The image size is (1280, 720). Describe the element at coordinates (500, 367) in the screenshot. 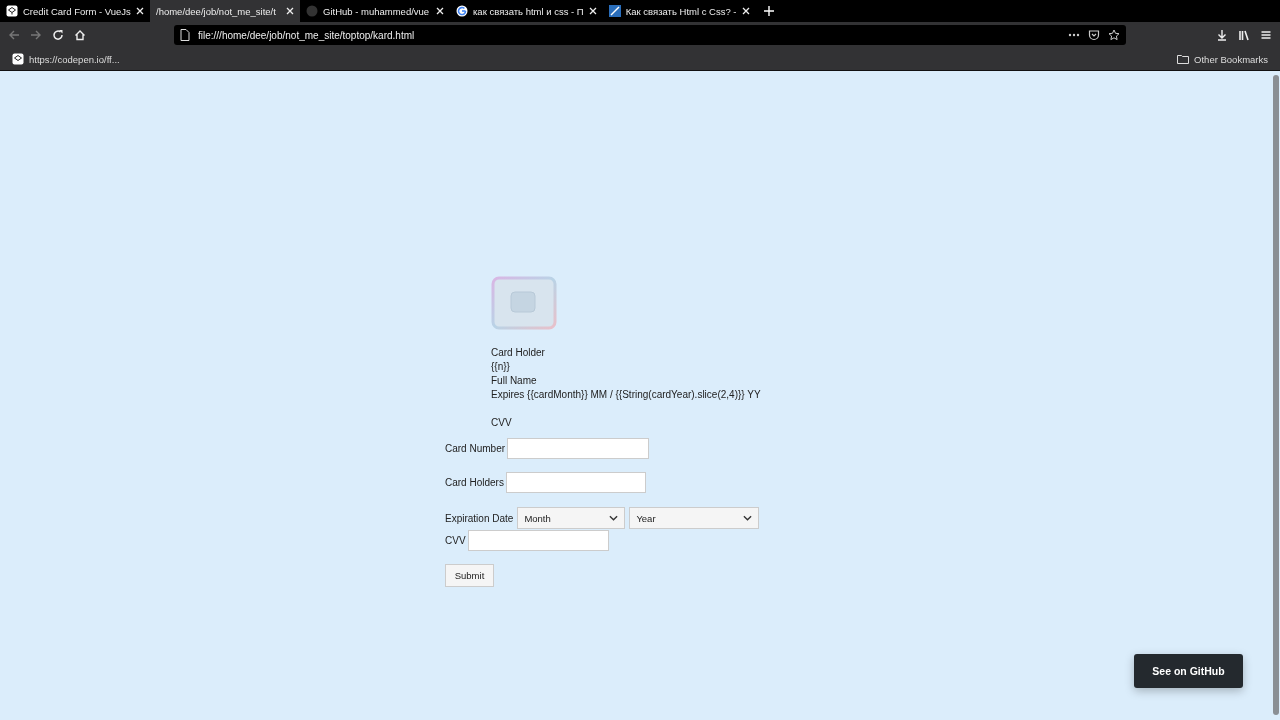

I see `card-holder-value: {{n}}` at that location.